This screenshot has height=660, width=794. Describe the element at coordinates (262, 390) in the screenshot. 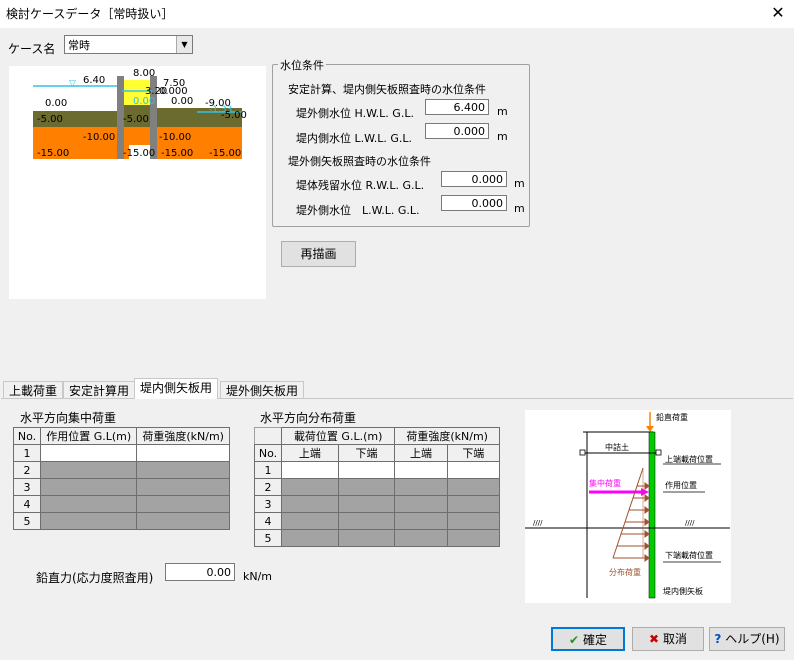

I see `tab-outer-sheet: 堤外側矢板用` at that location.